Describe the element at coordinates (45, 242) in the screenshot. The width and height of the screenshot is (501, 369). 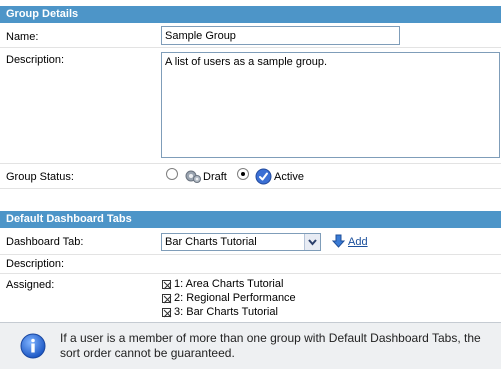
I see `dashboard-tab-label: Dashboard Tab:` at that location.